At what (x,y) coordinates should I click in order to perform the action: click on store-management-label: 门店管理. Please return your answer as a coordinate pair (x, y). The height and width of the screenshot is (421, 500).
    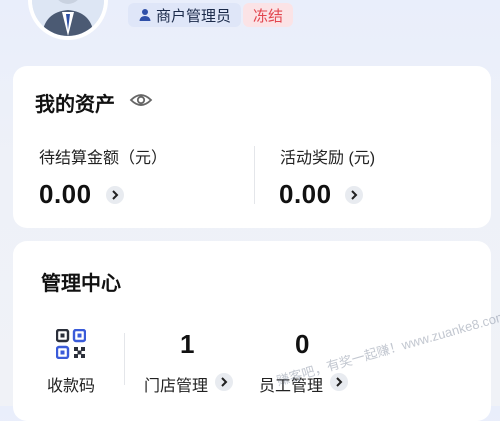
    Looking at the image, I should click on (176, 384).